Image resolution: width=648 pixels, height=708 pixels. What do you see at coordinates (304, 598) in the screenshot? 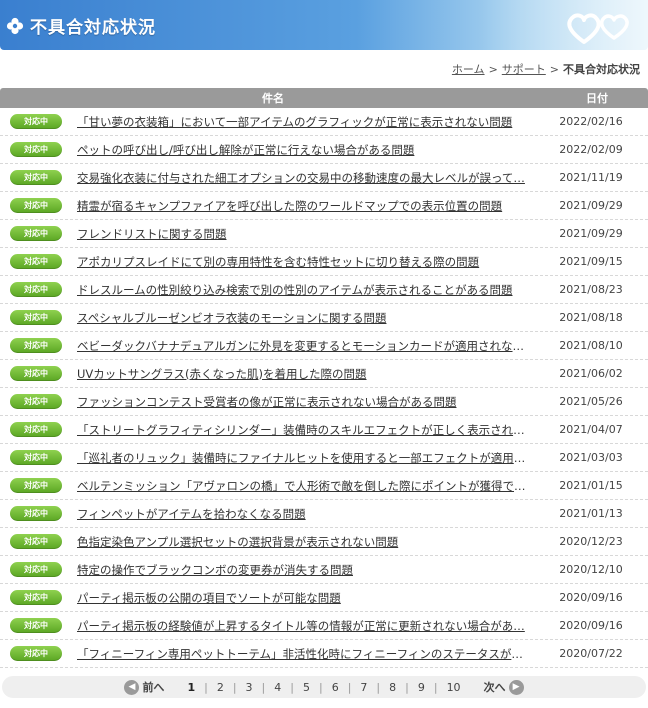
I see `issue-title-link: パーティ掲示板の公開の項目でソートが可能な問題` at bounding box center [304, 598].